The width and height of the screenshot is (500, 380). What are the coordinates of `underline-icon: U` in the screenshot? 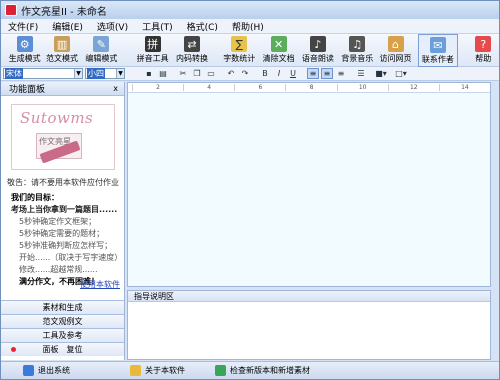 It's located at (293, 73).